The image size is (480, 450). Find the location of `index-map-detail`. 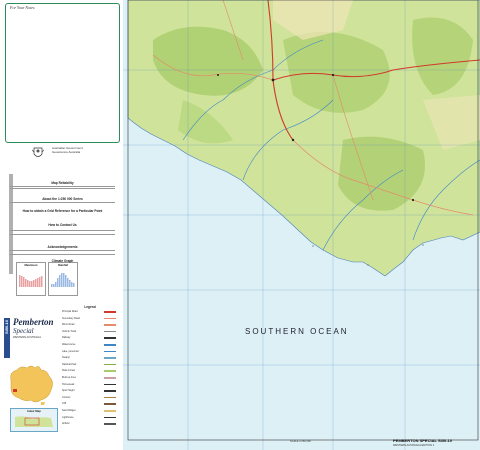

index-map-detail is located at coordinates (34, 421).